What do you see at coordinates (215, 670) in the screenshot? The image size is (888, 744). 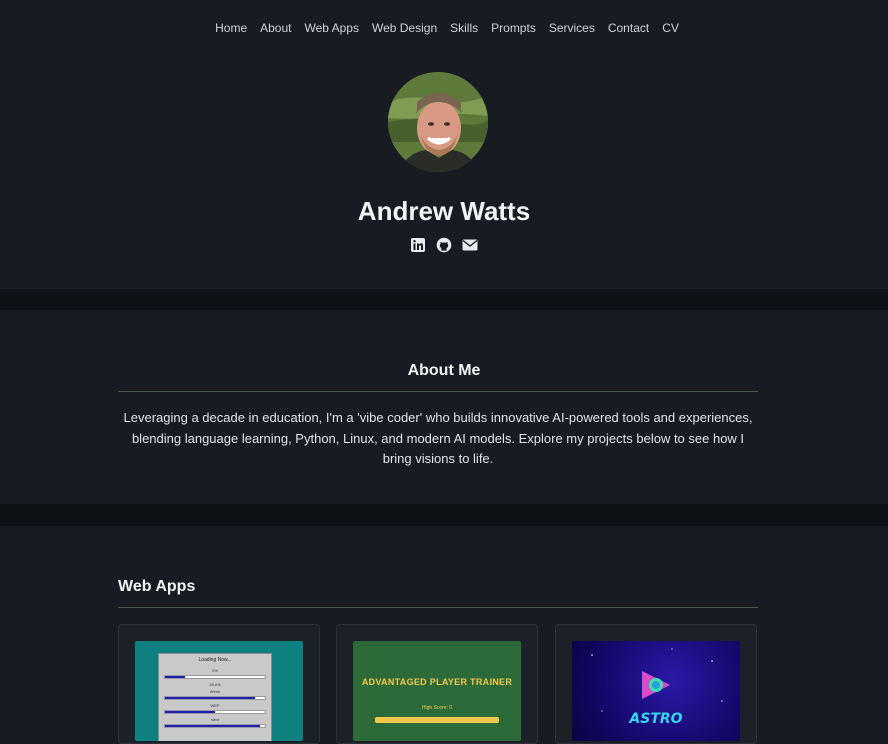 I see `preview-line: 0%` at bounding box center [215, 670].